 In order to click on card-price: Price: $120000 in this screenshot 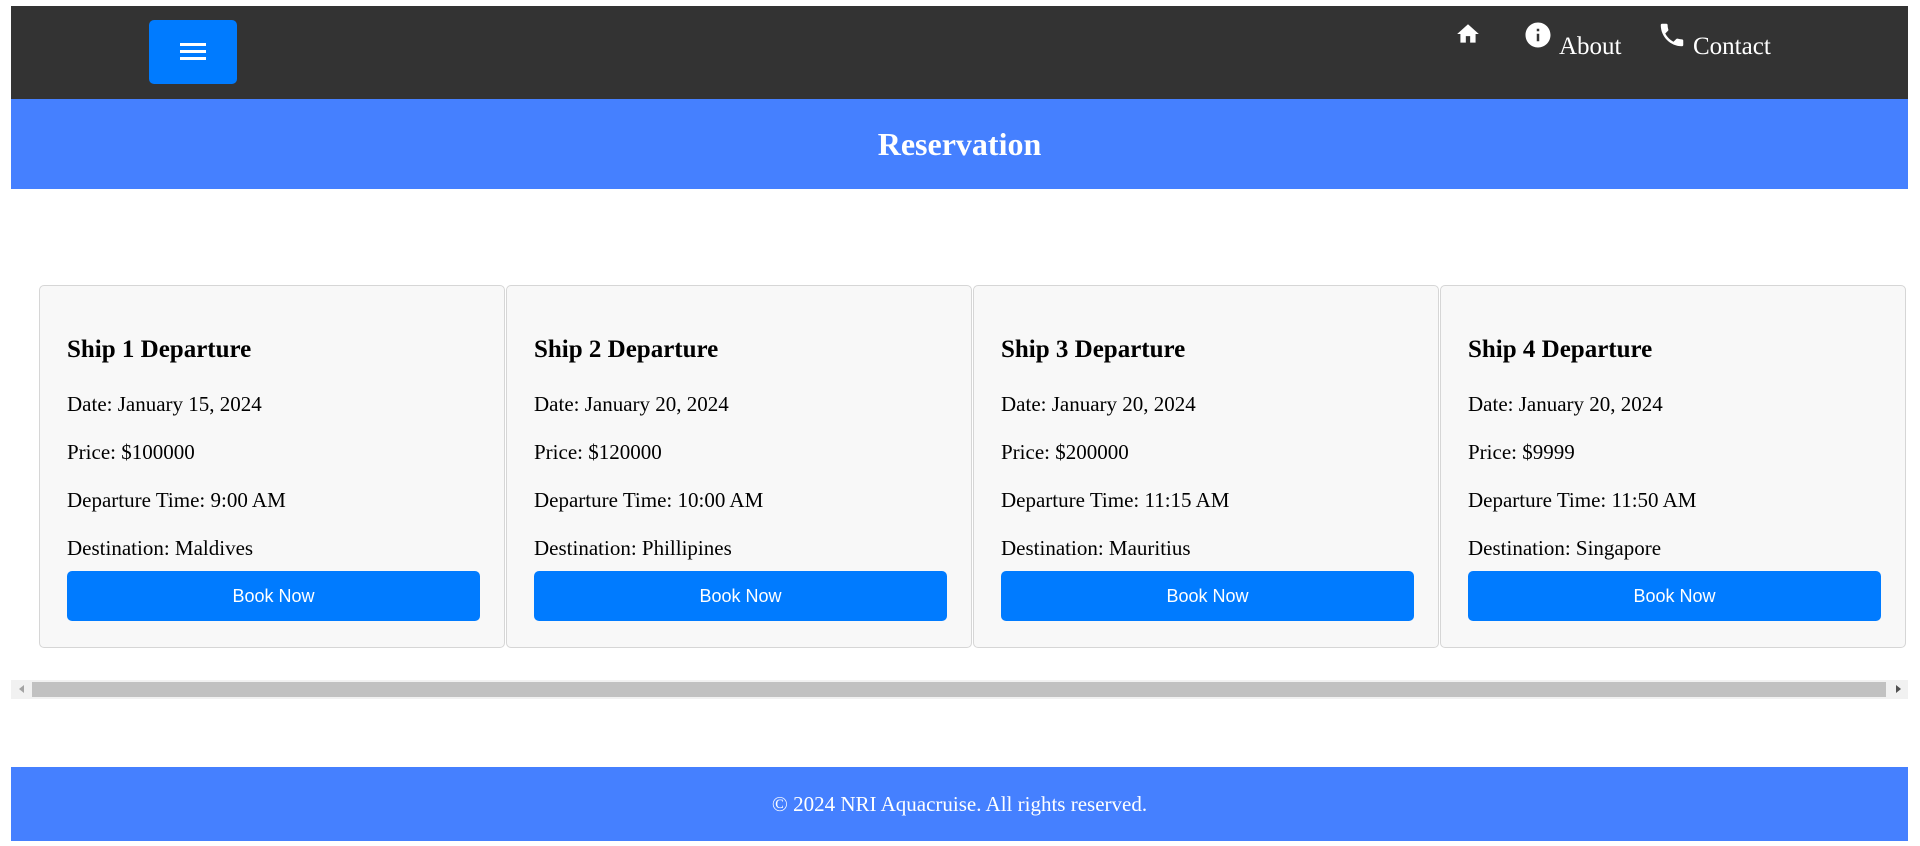, I will do `click(598, 452)`.